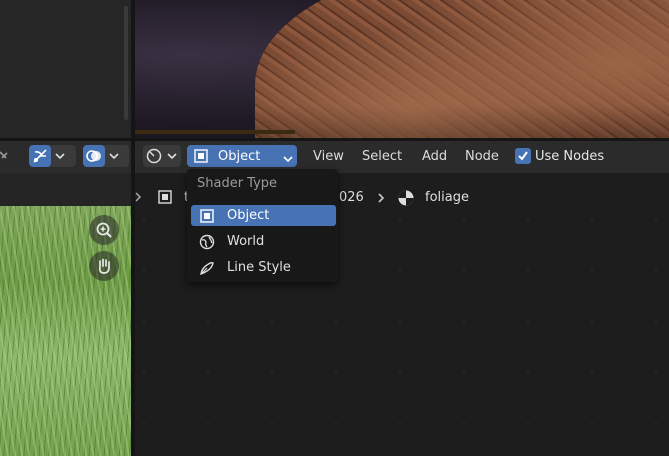 This screenshot has height=456, width=669. What do you see at coordinates (65, 189) in the screenshot?
I see `viewport-subheader` at bounding box center [65, 189].